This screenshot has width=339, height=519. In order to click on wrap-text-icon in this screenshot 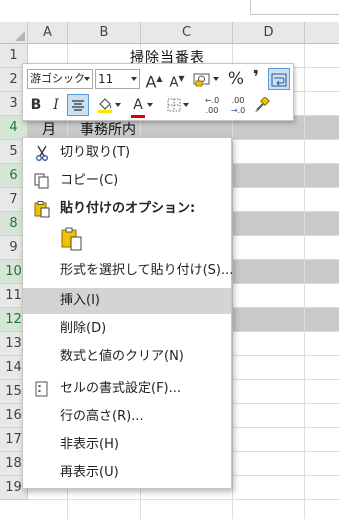, I will do `click(279, 80)`.